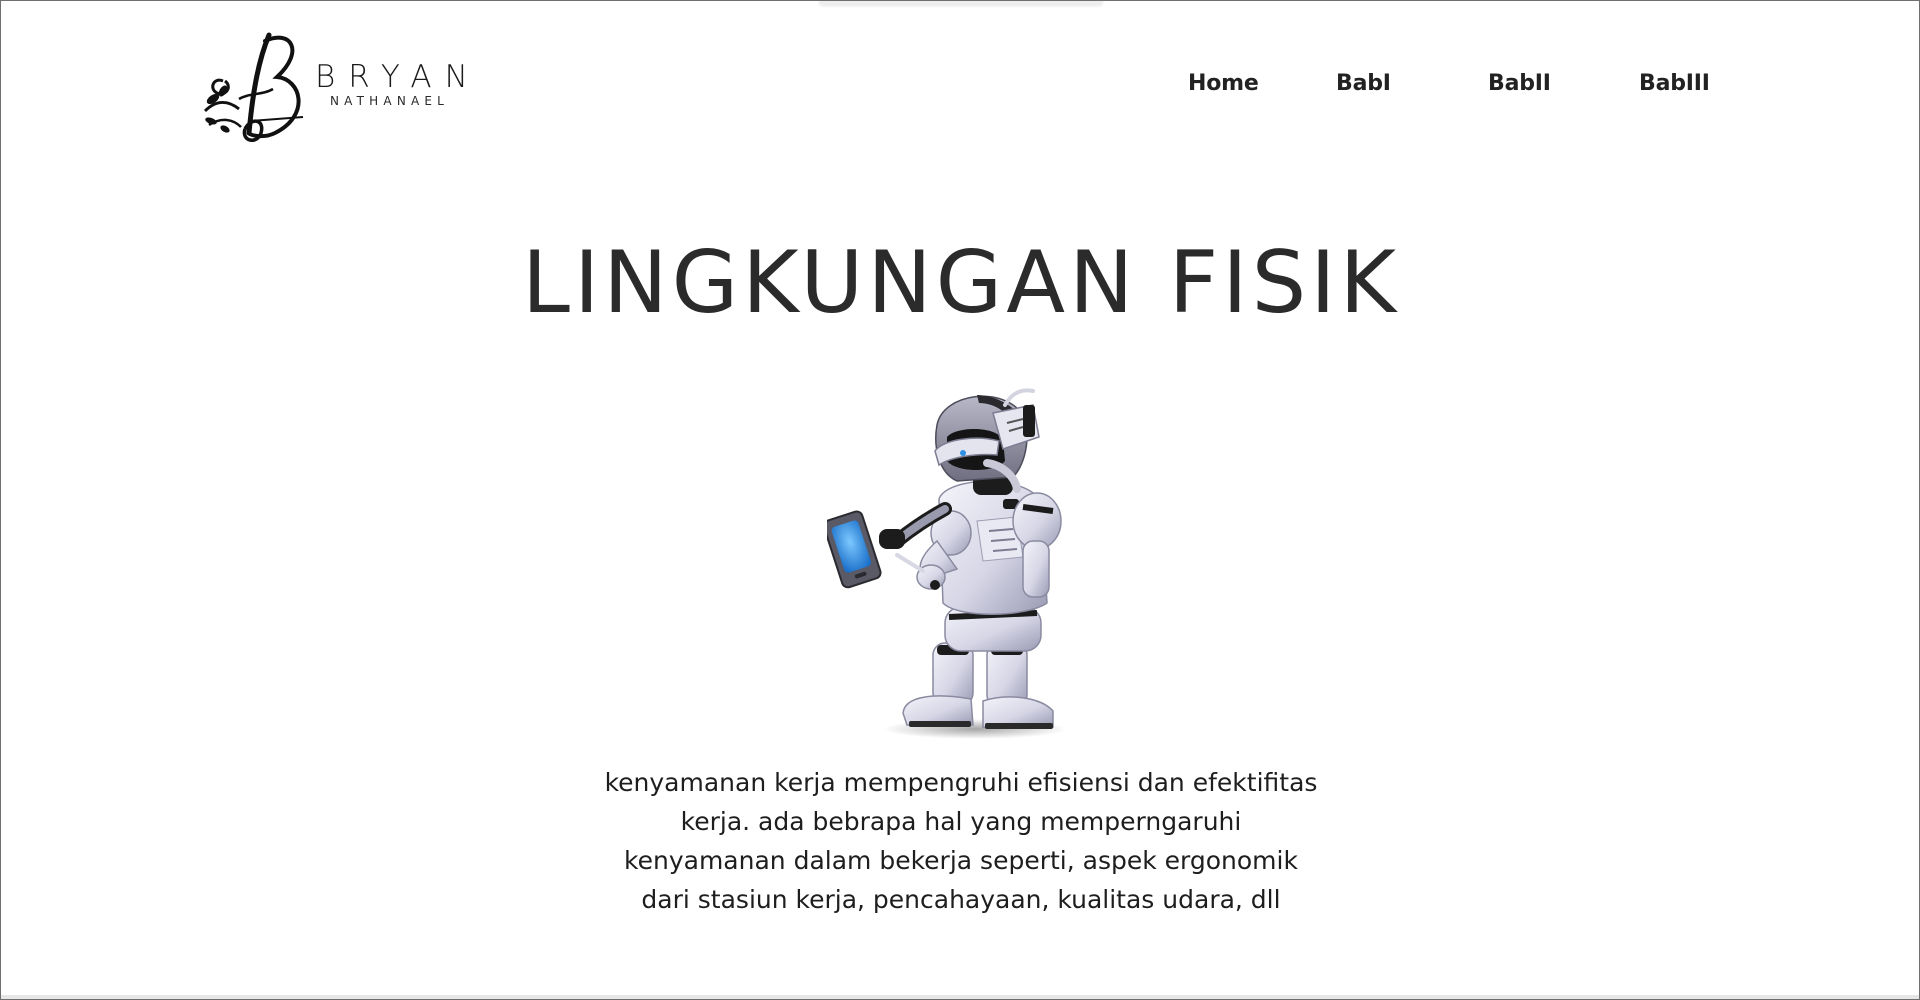 This screenshot has height=1000, width=1920. Describe the element at coordinates (1674, 83) in the screenshot. I see `nav-item-bab-3: BabIII` at that location.